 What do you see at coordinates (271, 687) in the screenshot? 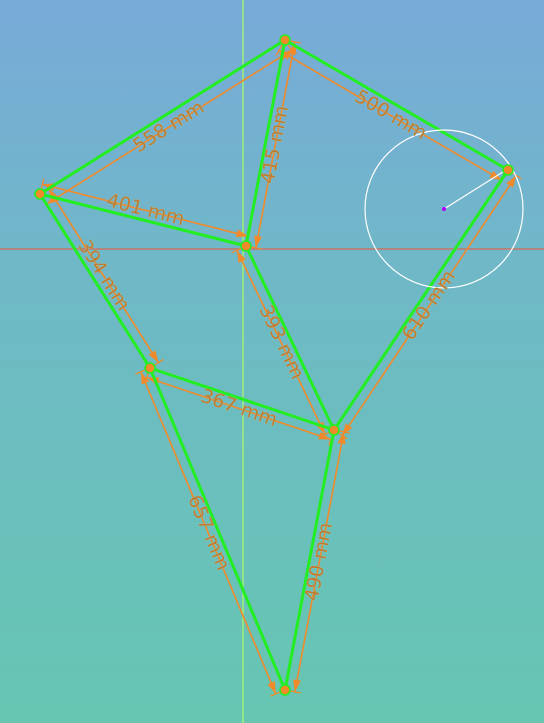
I see `edge-midleft-bottom-arrowhead` at bounding box center [271, 687].